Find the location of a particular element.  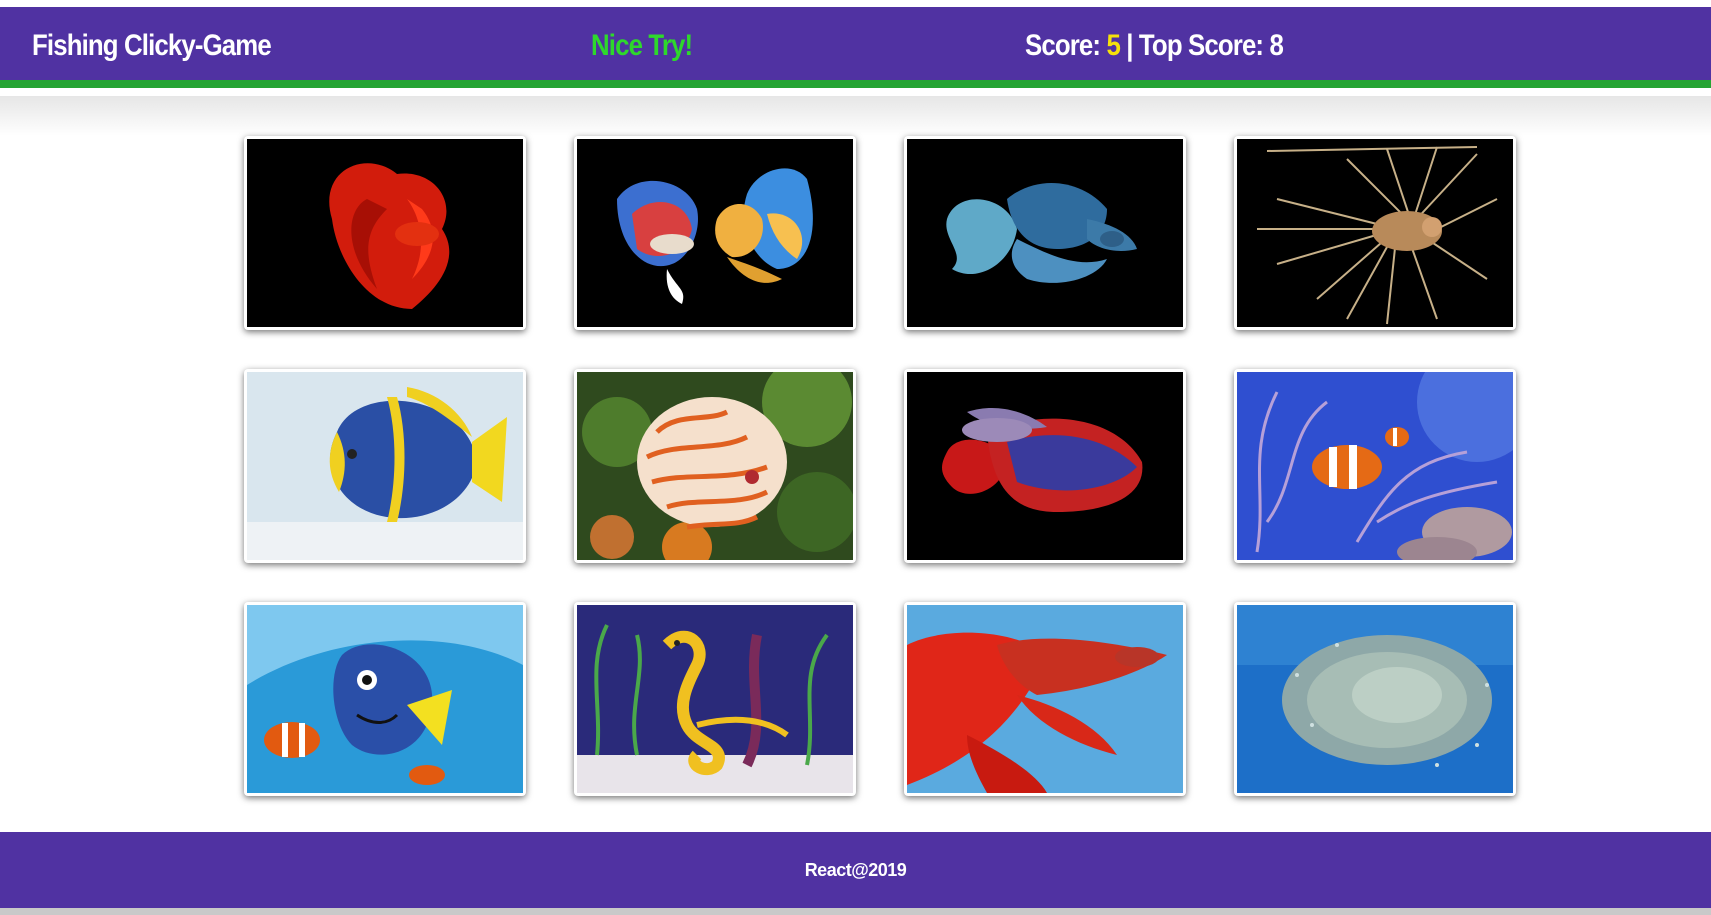

two-betta-fish-image is located at coordinates (715, 233).